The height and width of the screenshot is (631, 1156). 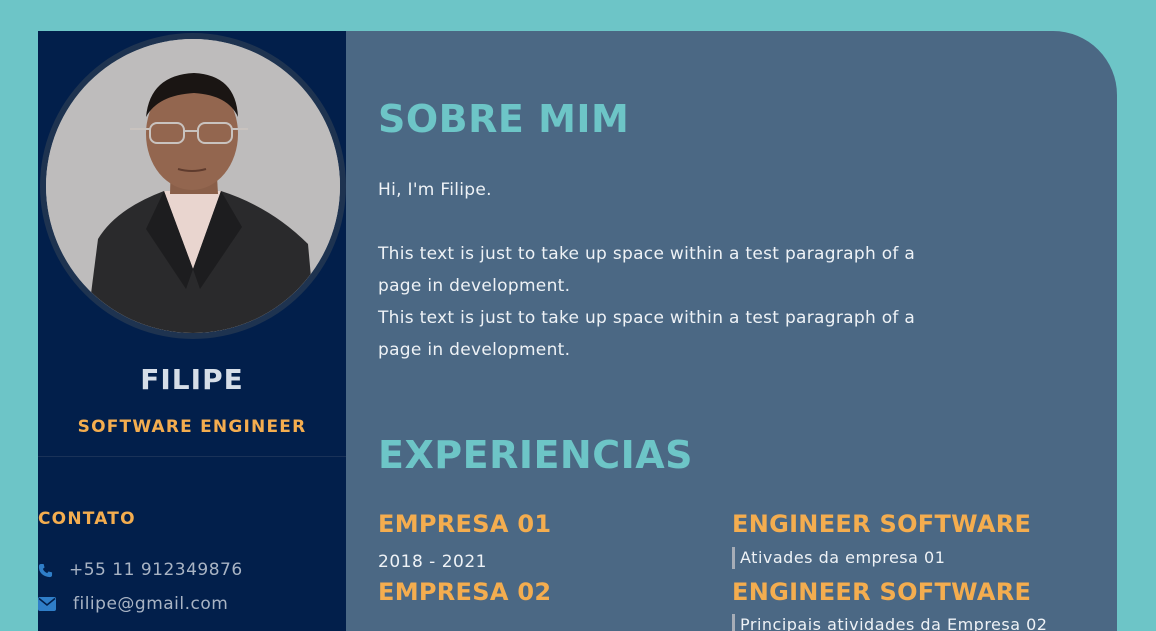 I want to click on experience-company: EMPRESA 02, so click(x=465, y=592).